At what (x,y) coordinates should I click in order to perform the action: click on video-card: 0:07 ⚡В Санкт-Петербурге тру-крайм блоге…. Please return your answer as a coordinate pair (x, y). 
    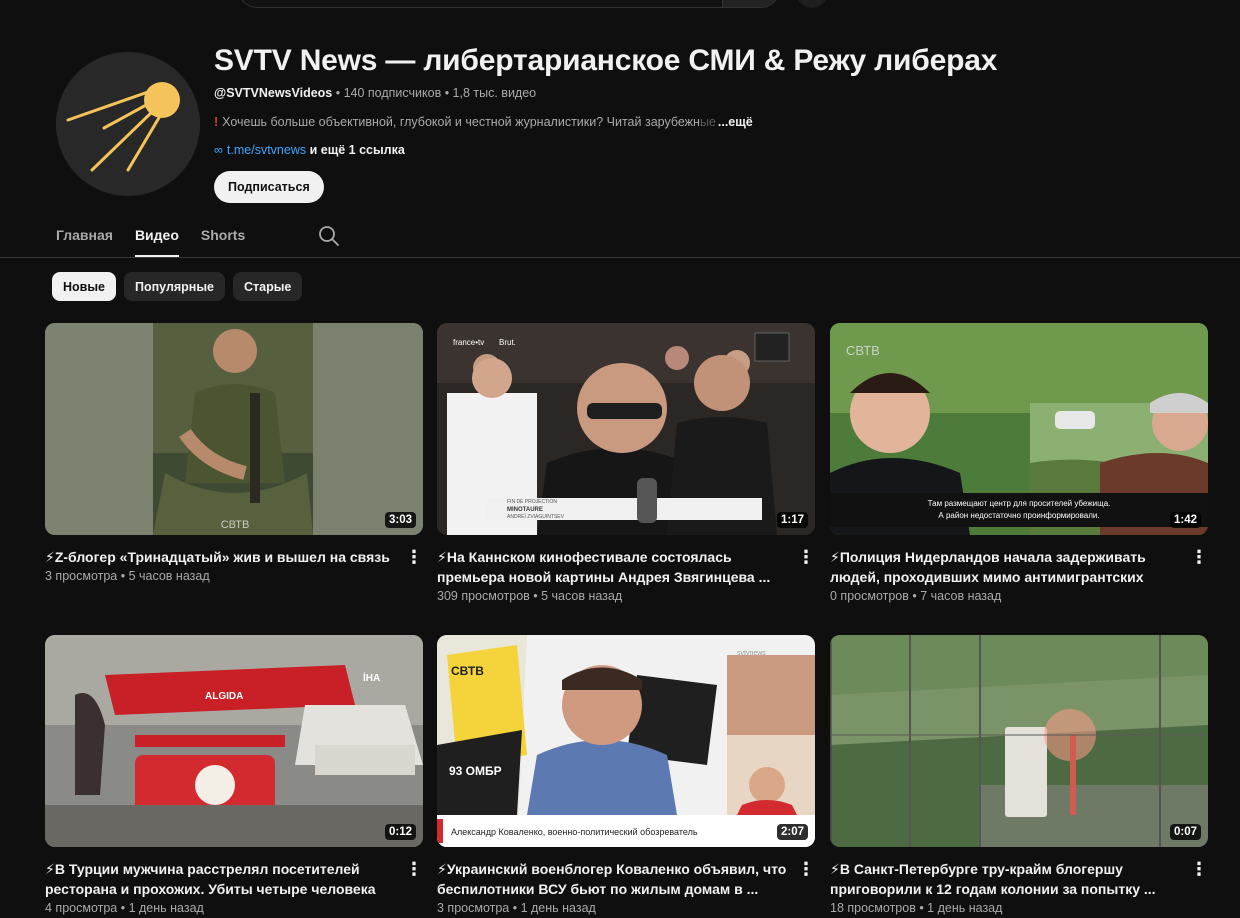
    Looking at the image, I should click on (1019, 775).